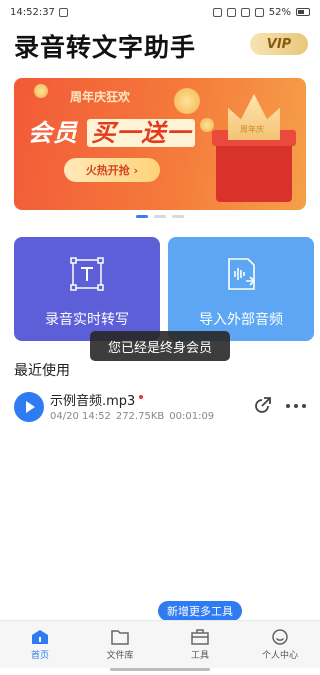 The height and width of the screenshot is (675, 320). What do you see at coordinates (87, 320) in the screenshot?
I see `record-realtime-label: 录音实时转写` at bounding box center [87, 320].